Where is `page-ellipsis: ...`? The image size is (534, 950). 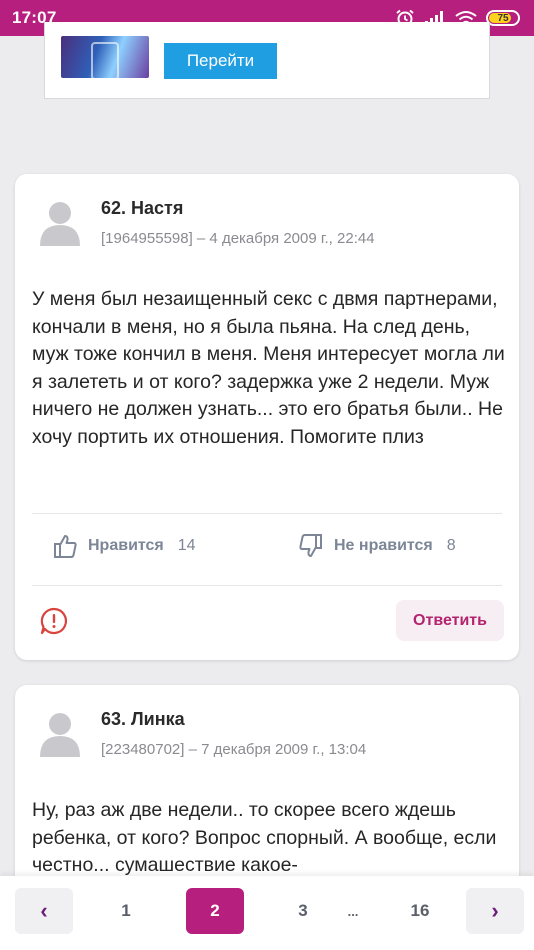
page-ellipsis: ... is located at coordinates (353, 911).